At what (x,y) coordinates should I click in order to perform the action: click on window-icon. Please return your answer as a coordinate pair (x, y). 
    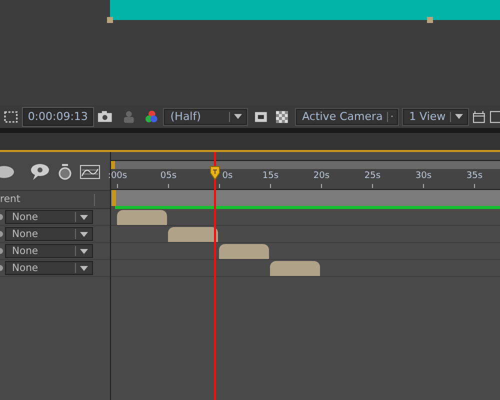
    Looking at the image, I should click on (495, 116).